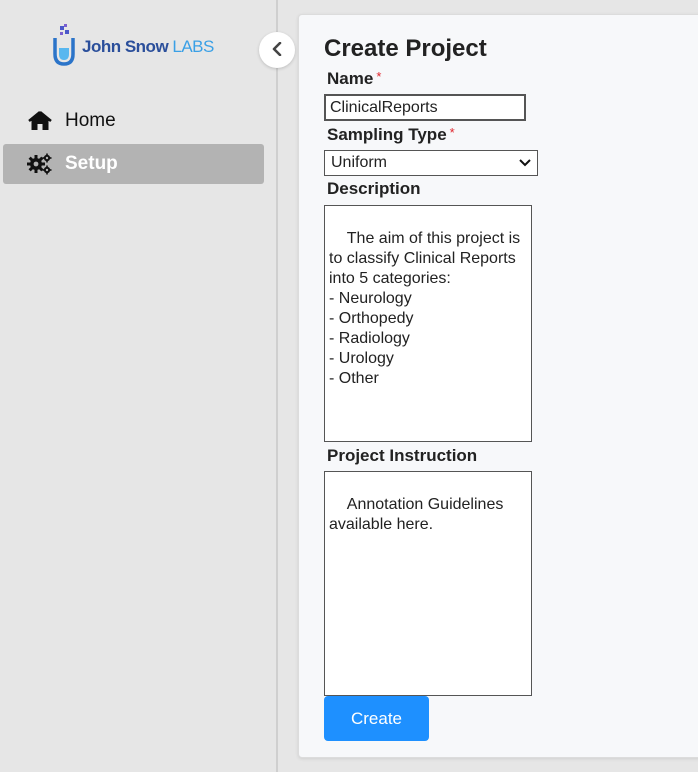 The image size is (698, 772). Describe the element at coordinates (452, 132) in the screenshot. I see `sampling-required-mark: *` at that location.